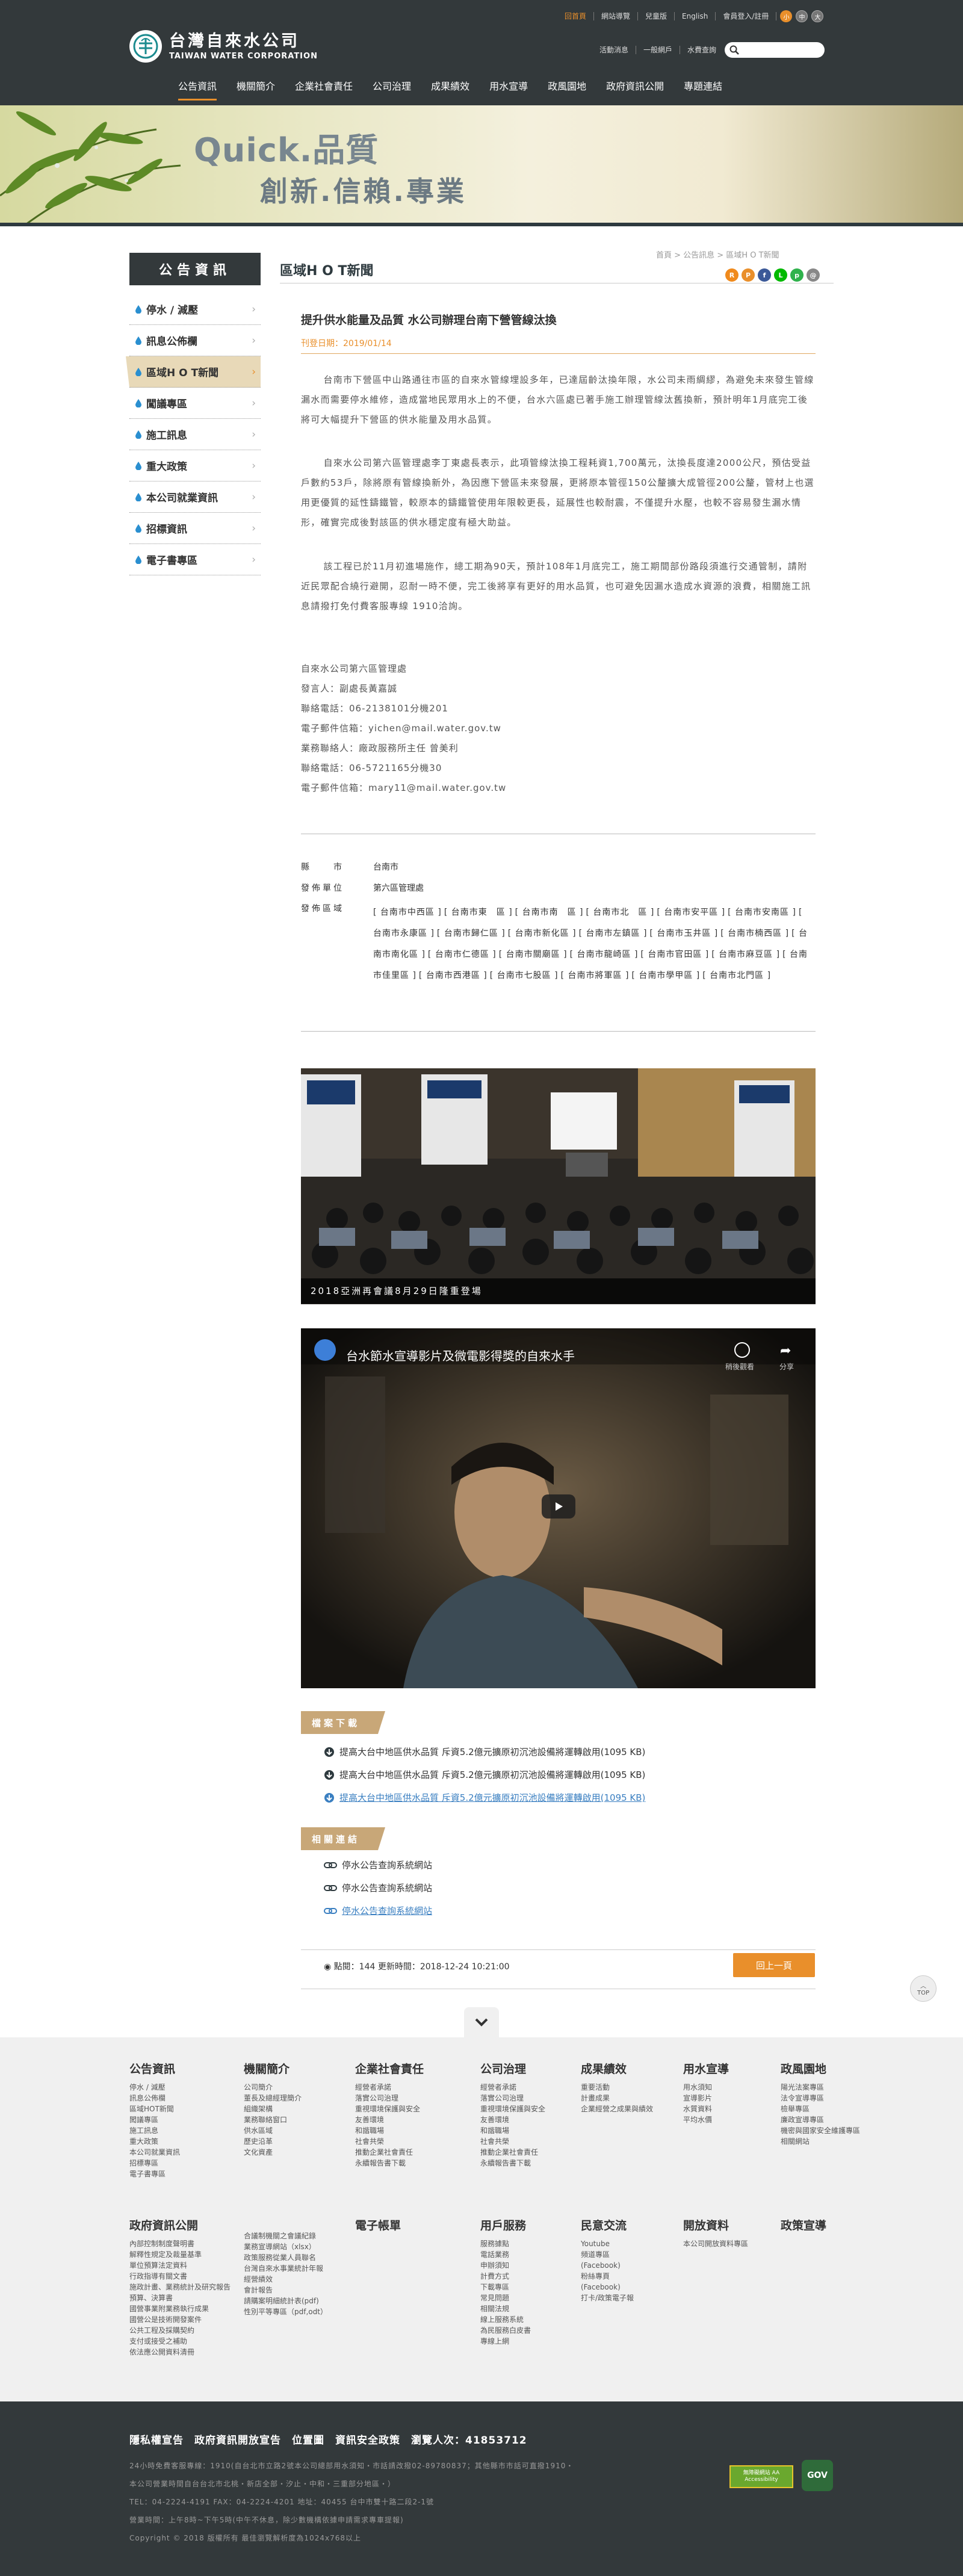 The image size is (963, 2576). I want to click on sitemap-link: 申辦須知, so click(506, 2265).